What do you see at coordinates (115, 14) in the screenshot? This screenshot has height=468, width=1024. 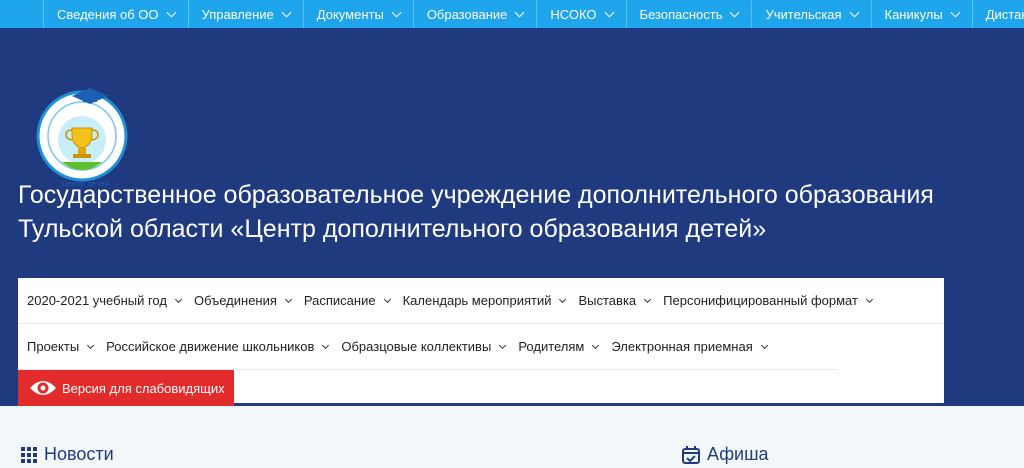 I see `topnav-item-svedeniya: Сведения об ОО` at bounding box center [115, 14].